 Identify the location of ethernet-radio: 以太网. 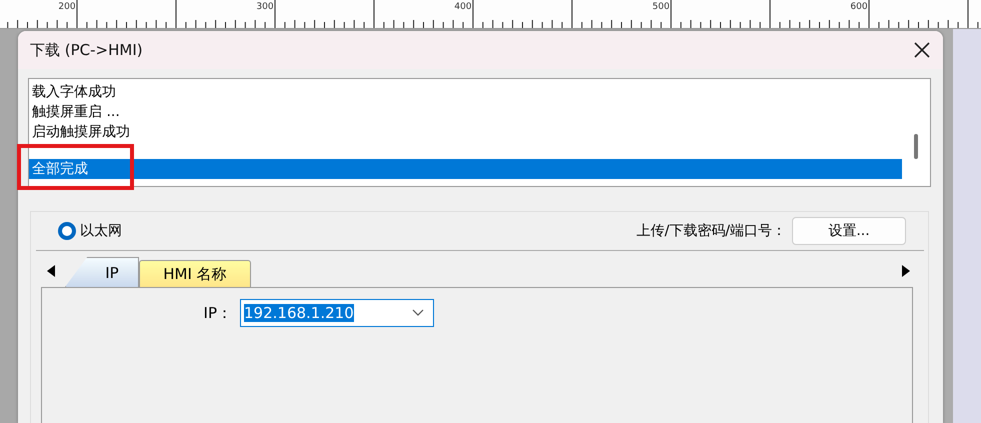
(90, 231).